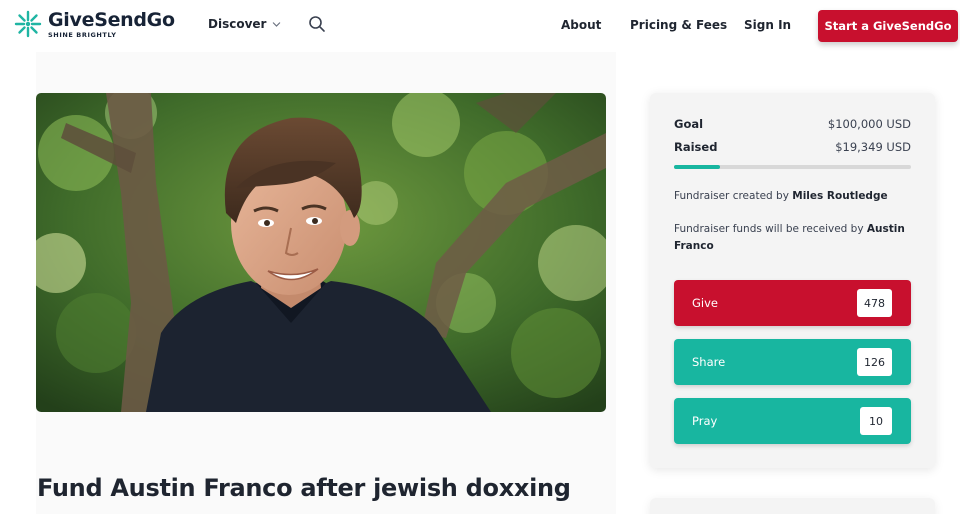 The width and height of the screenshot is (960, 514). I want to click on creator-name: Miles Routledge, so click(839, 196).